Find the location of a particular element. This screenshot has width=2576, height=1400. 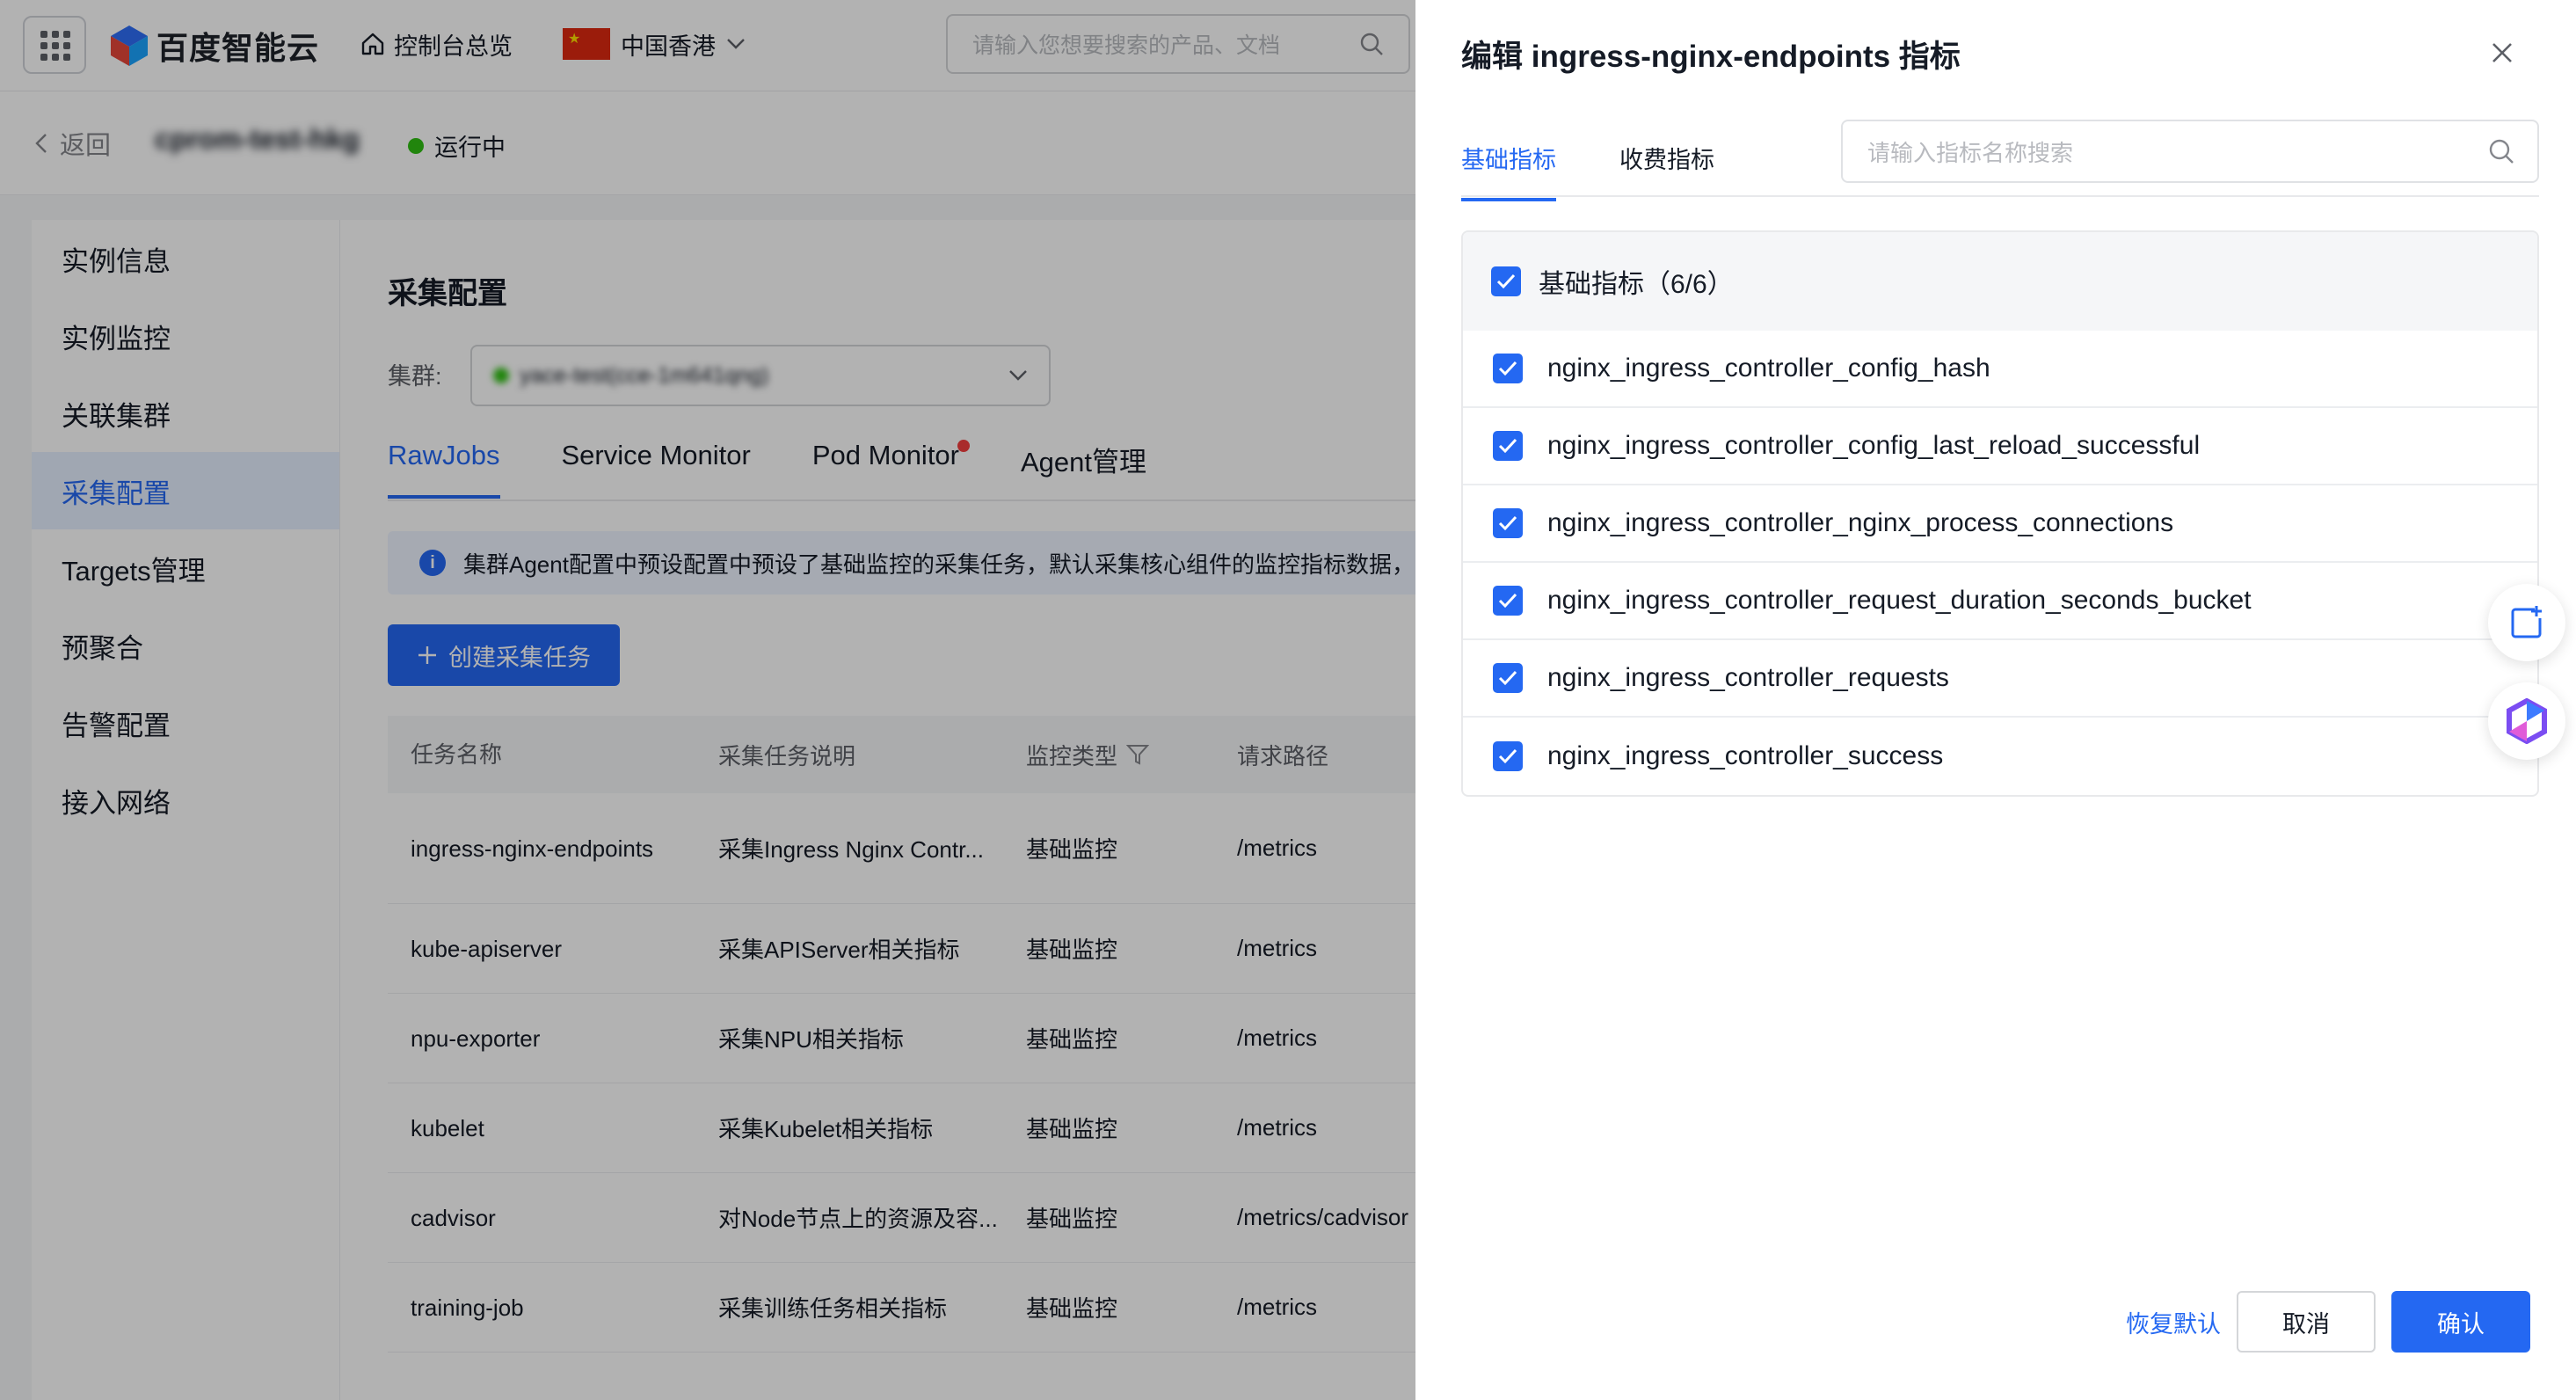

metric-item: nginx_ingress_controller_requests is located at coordinates (2000, 679).